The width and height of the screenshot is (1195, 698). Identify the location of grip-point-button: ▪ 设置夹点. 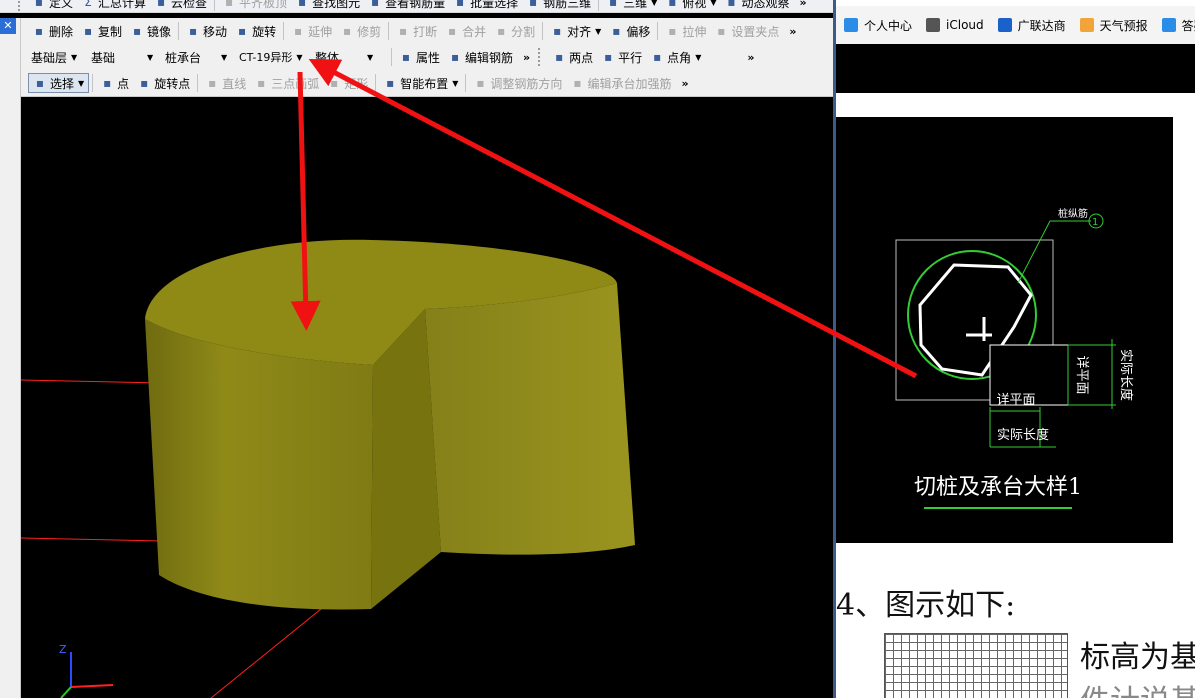
(746, 31).